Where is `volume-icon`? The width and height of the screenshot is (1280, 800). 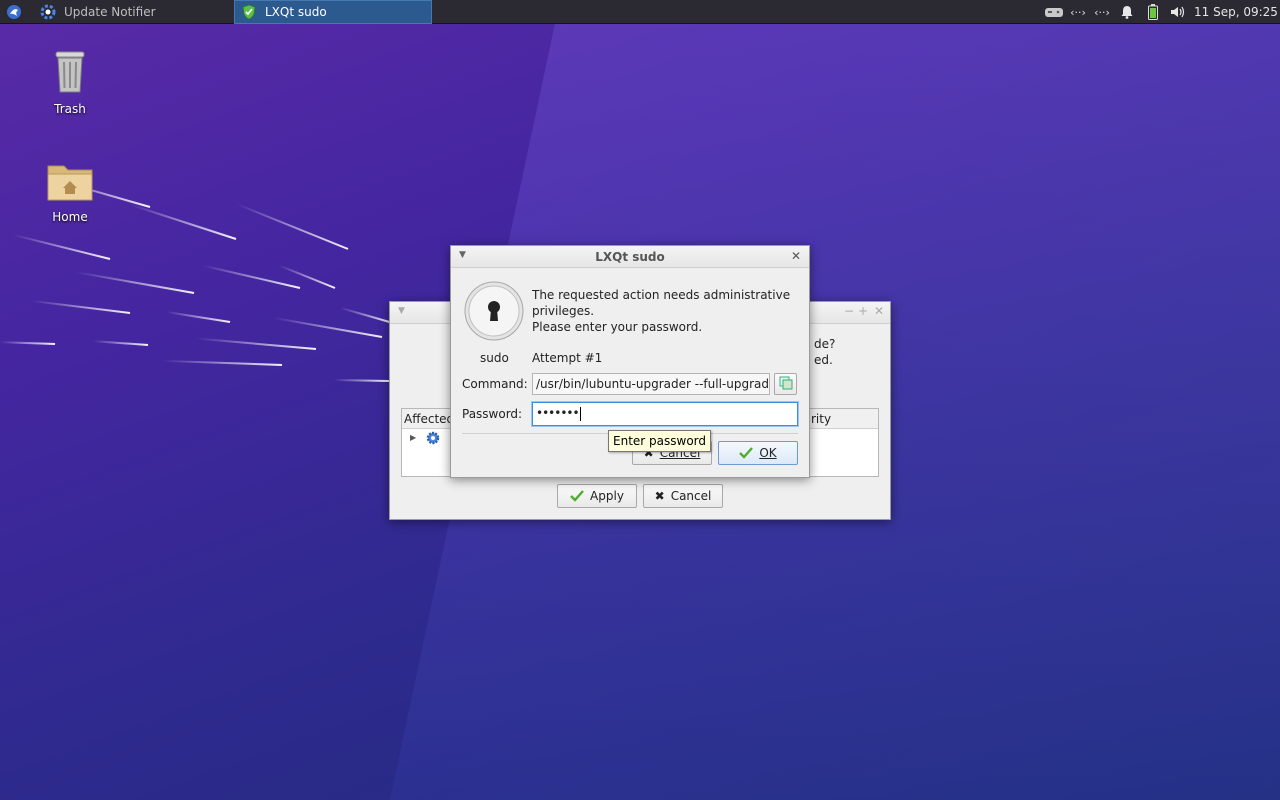
volume-icon is located at coordinates (1178, 12).